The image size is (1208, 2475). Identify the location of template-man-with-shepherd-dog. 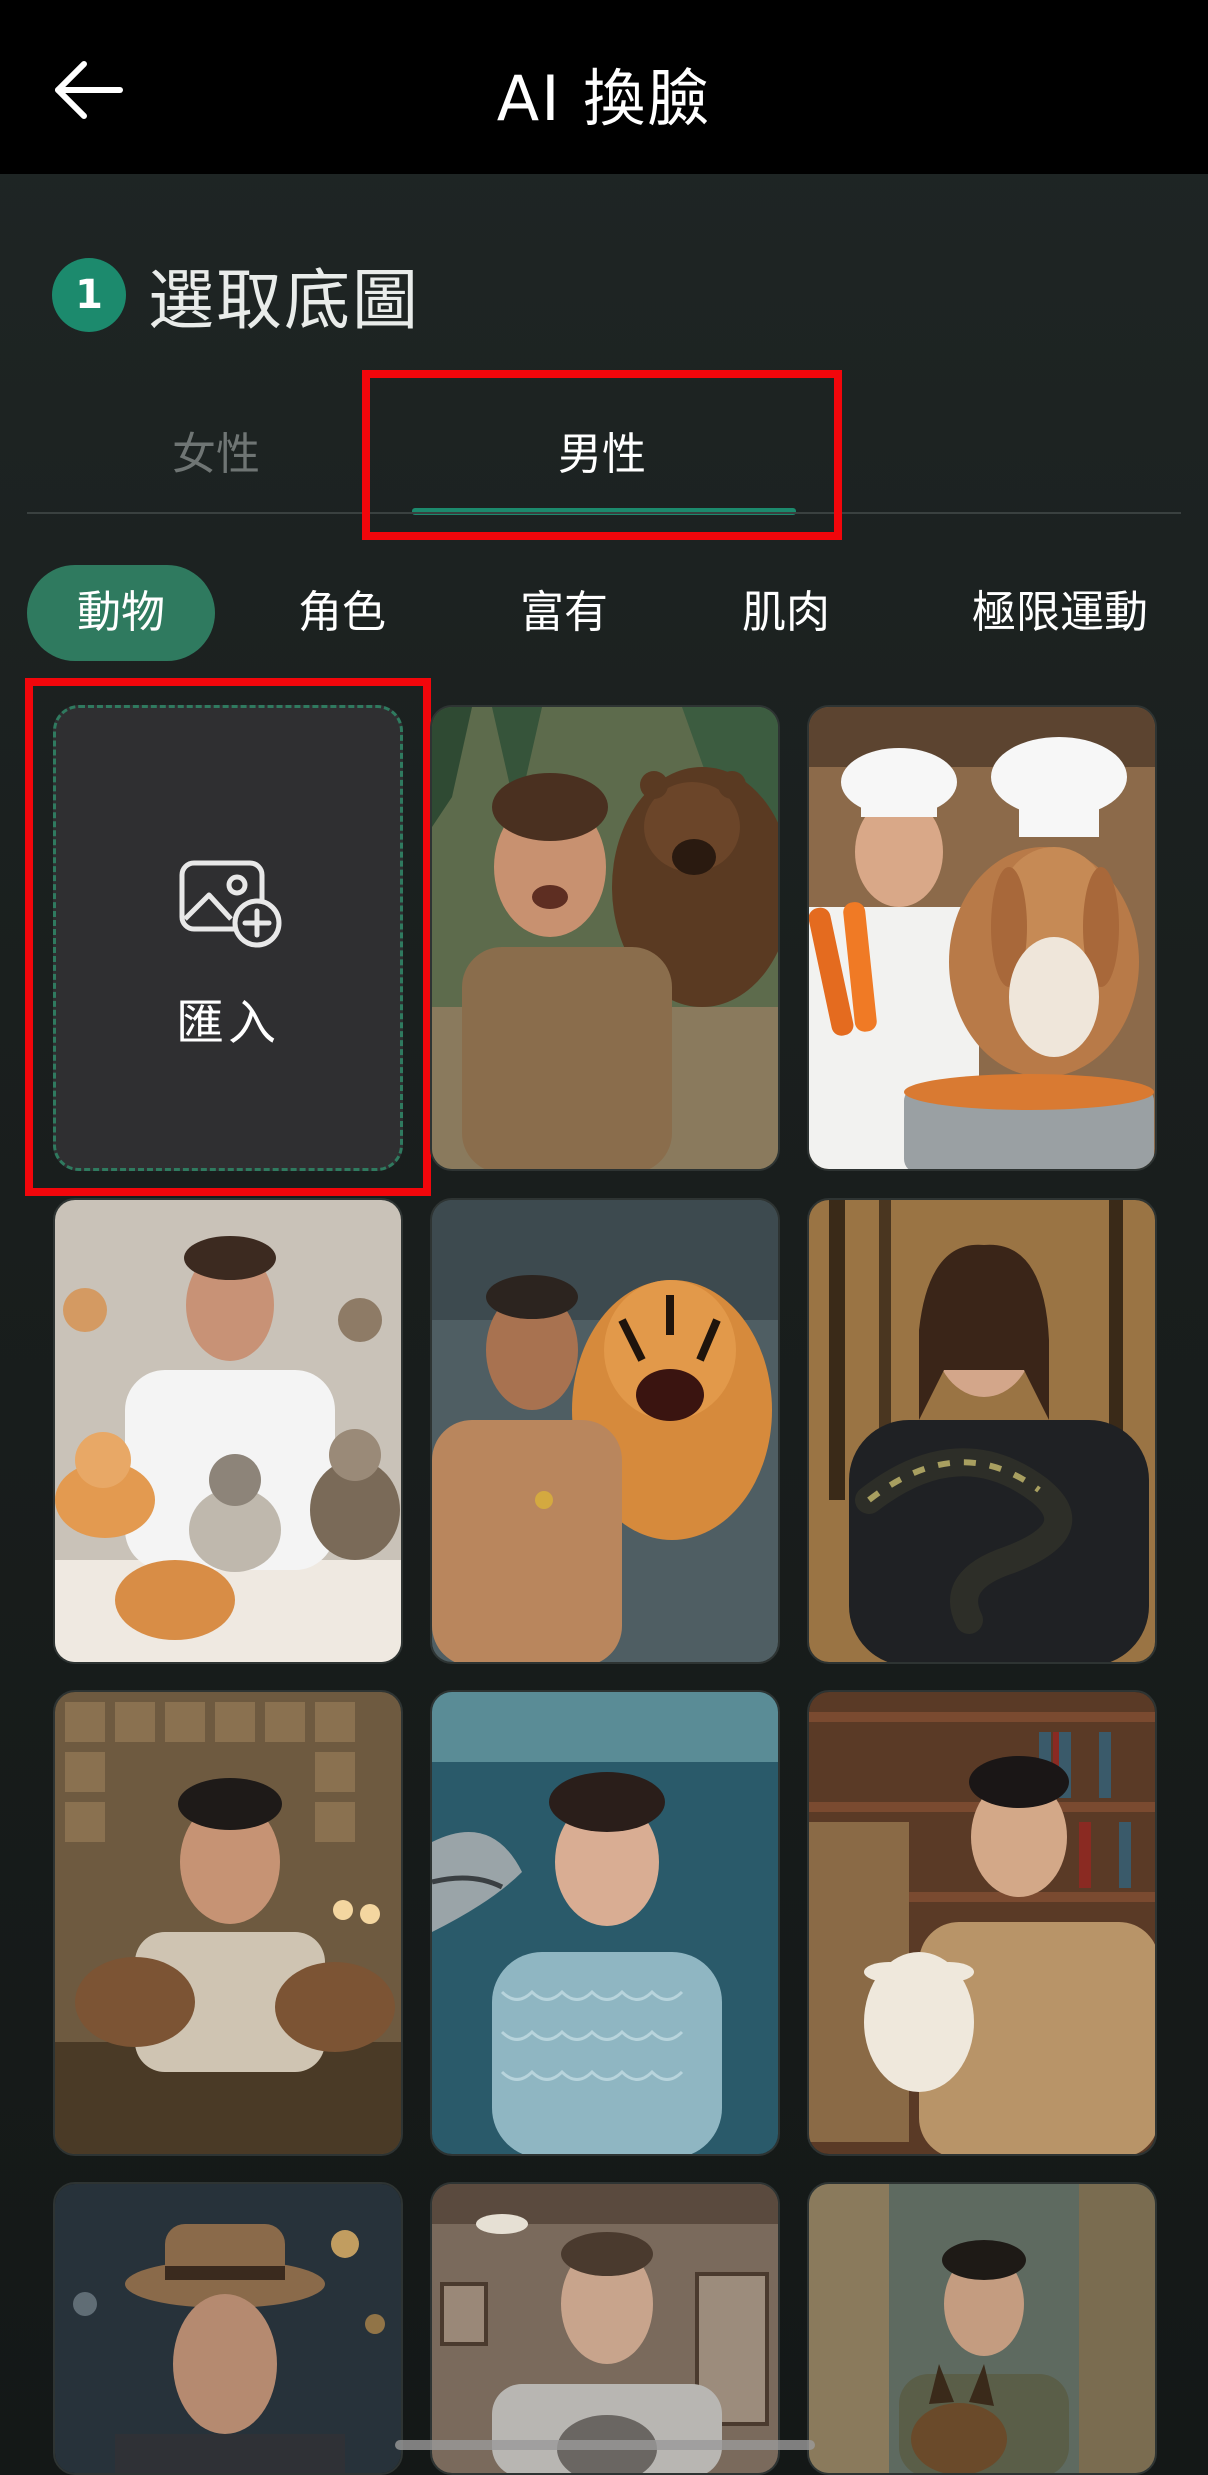
(982, 2328).